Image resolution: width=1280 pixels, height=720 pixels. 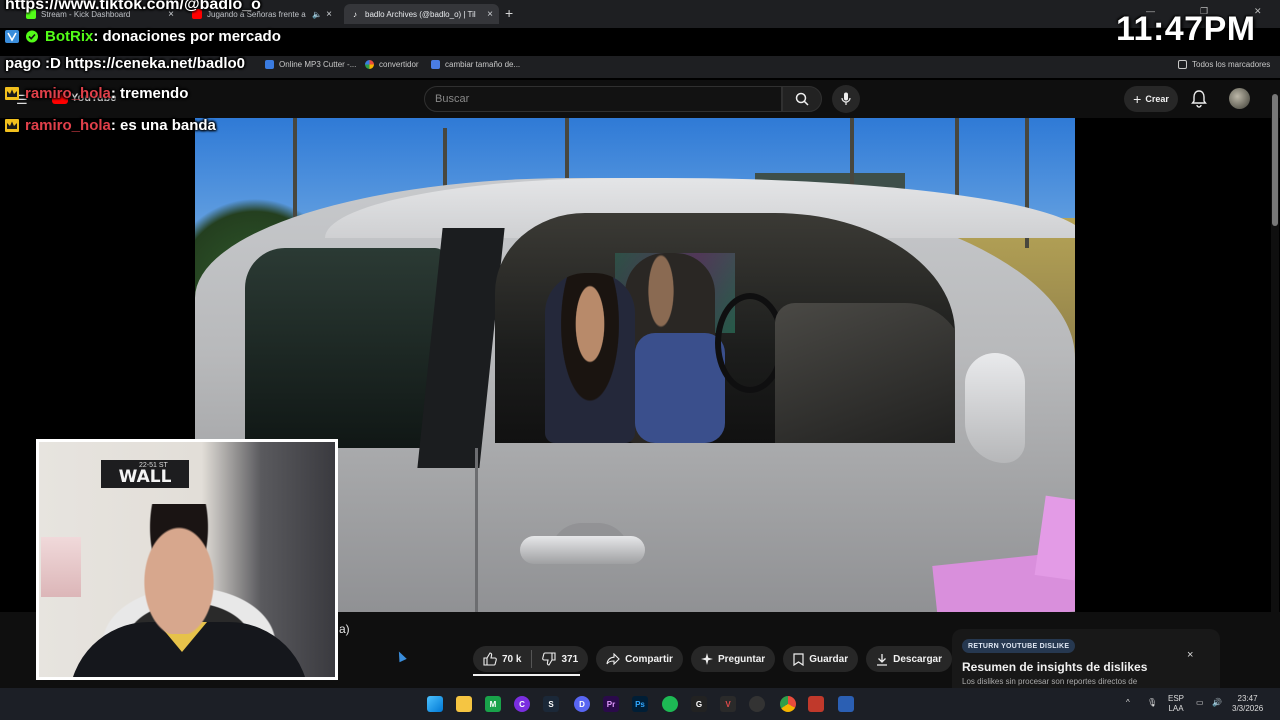 I want to click on all-bookmarks: Todos los marcadores, so click(x=1224, y=64).